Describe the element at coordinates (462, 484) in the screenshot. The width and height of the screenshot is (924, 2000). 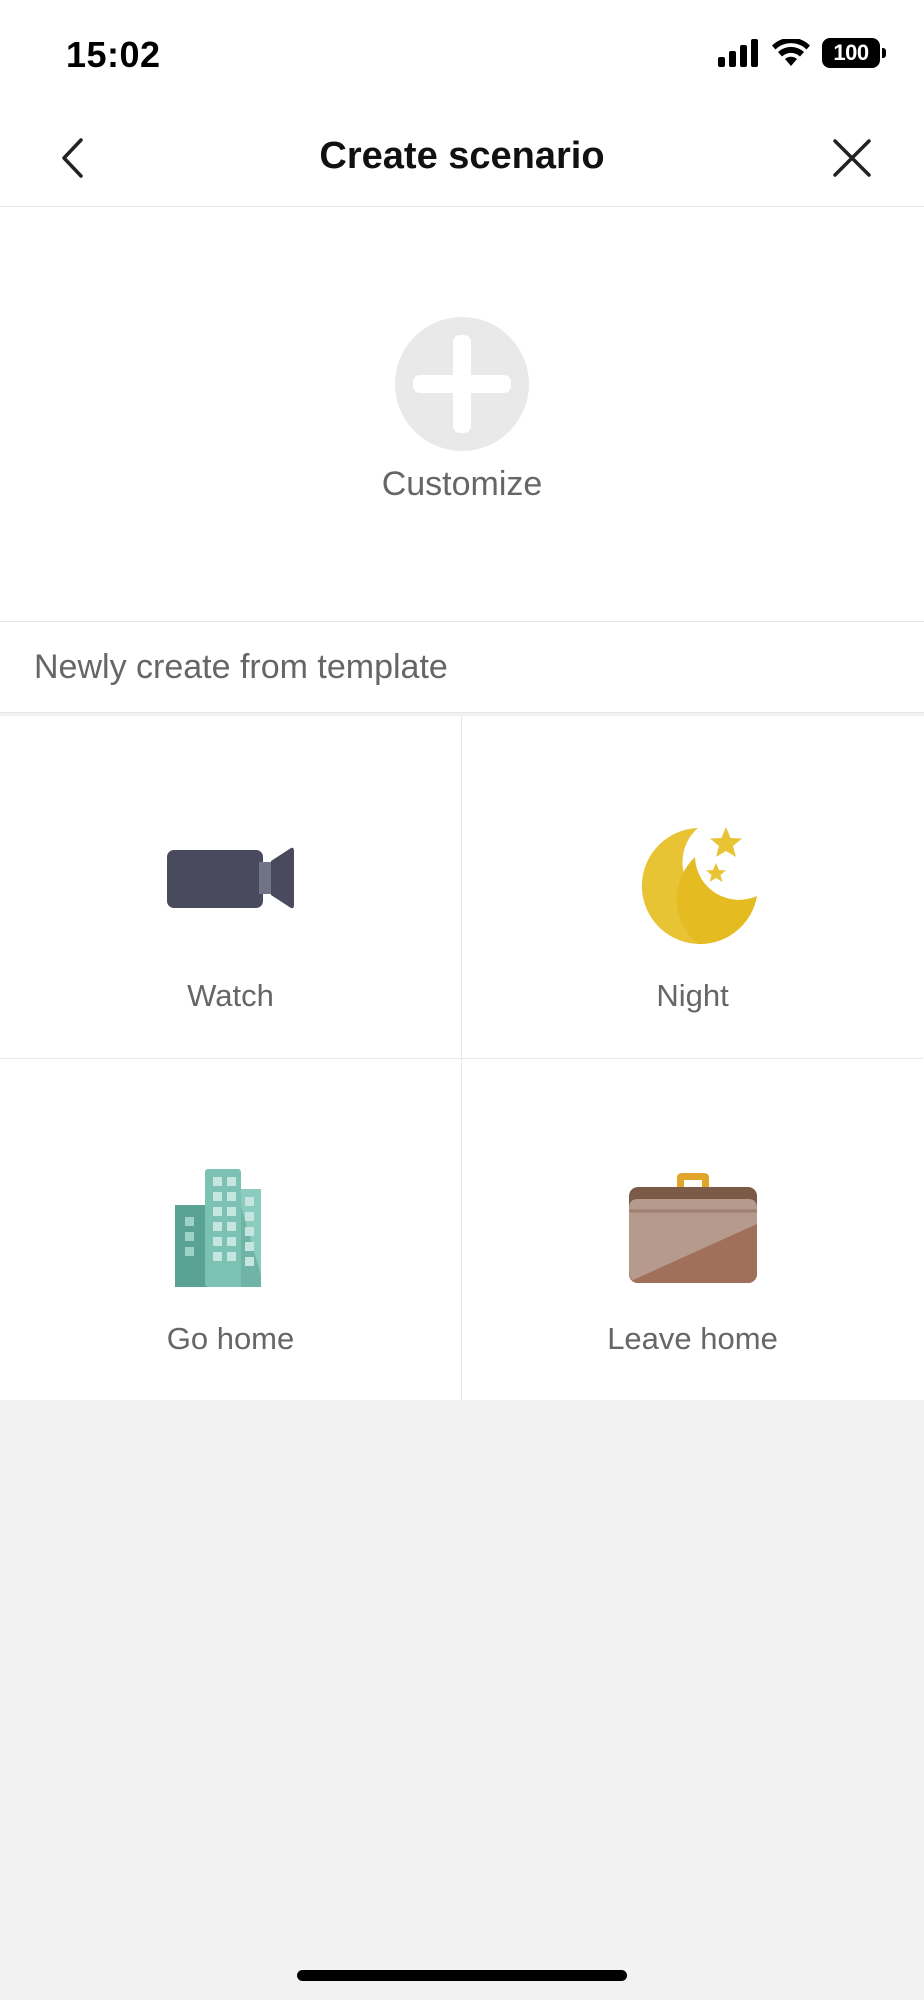
I see `customize-label: Customize` at that location.